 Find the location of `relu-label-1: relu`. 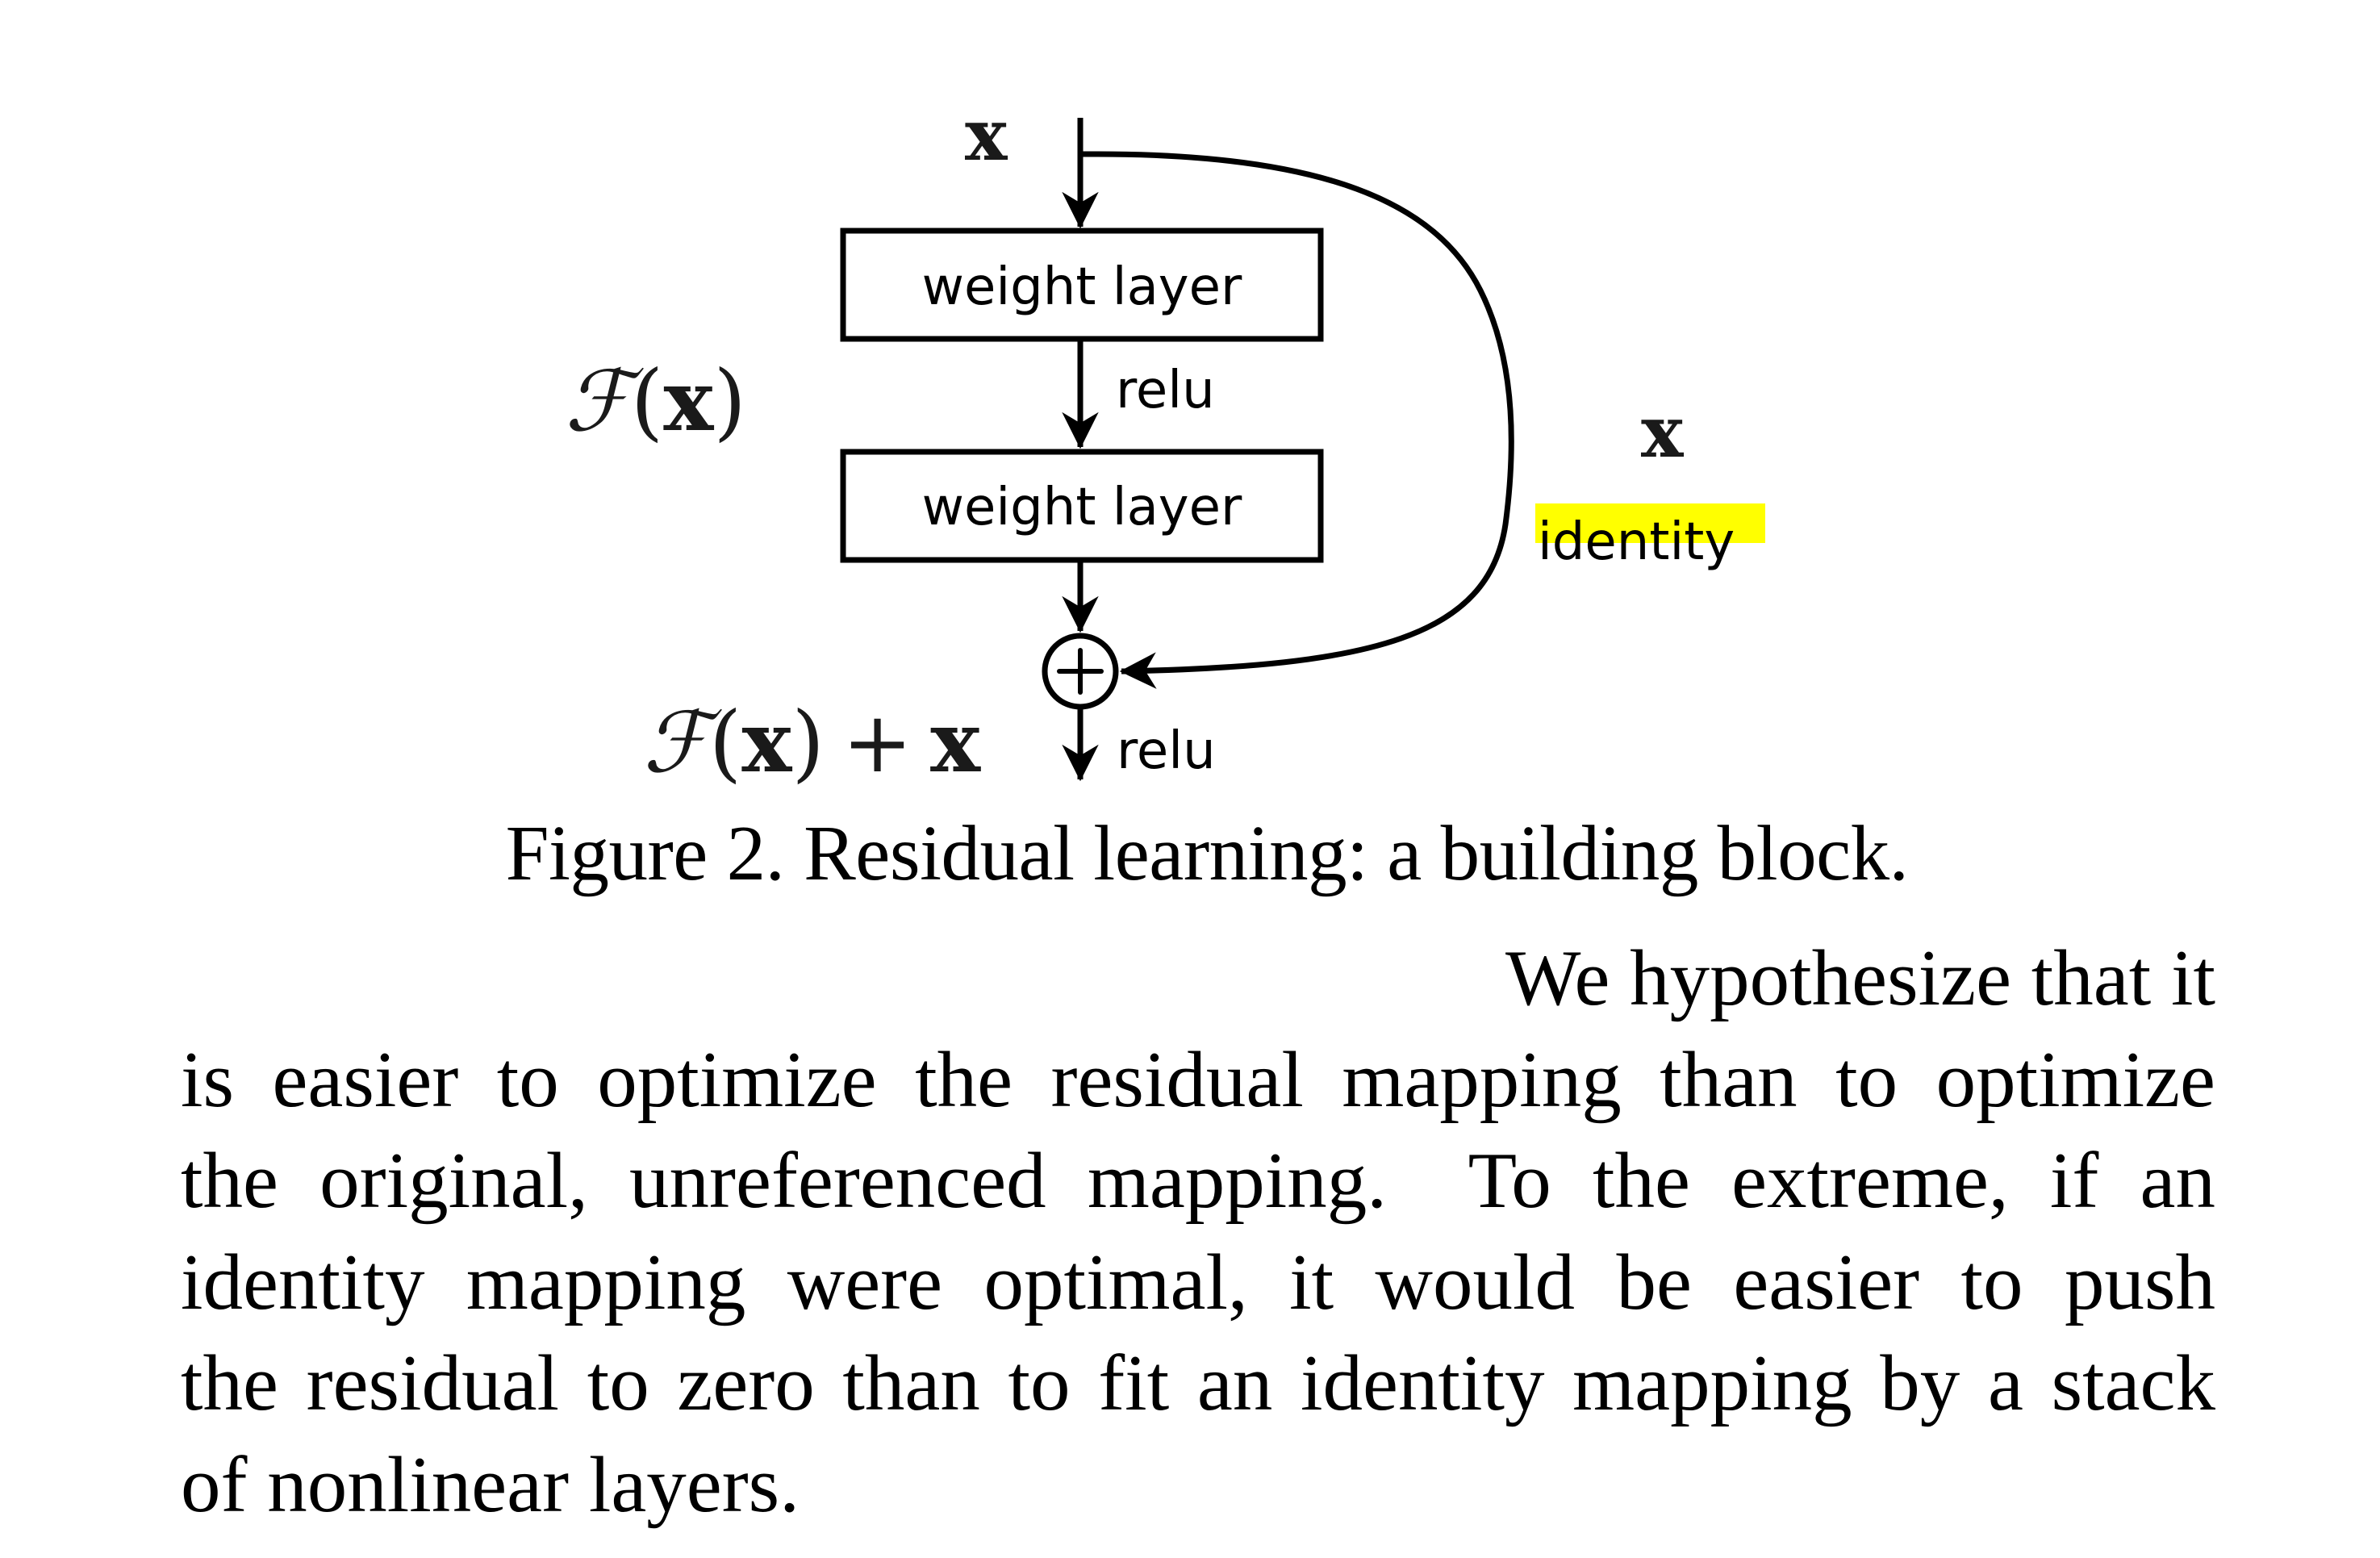

relu-label-1: relu is located at coordinates (1166, 390).